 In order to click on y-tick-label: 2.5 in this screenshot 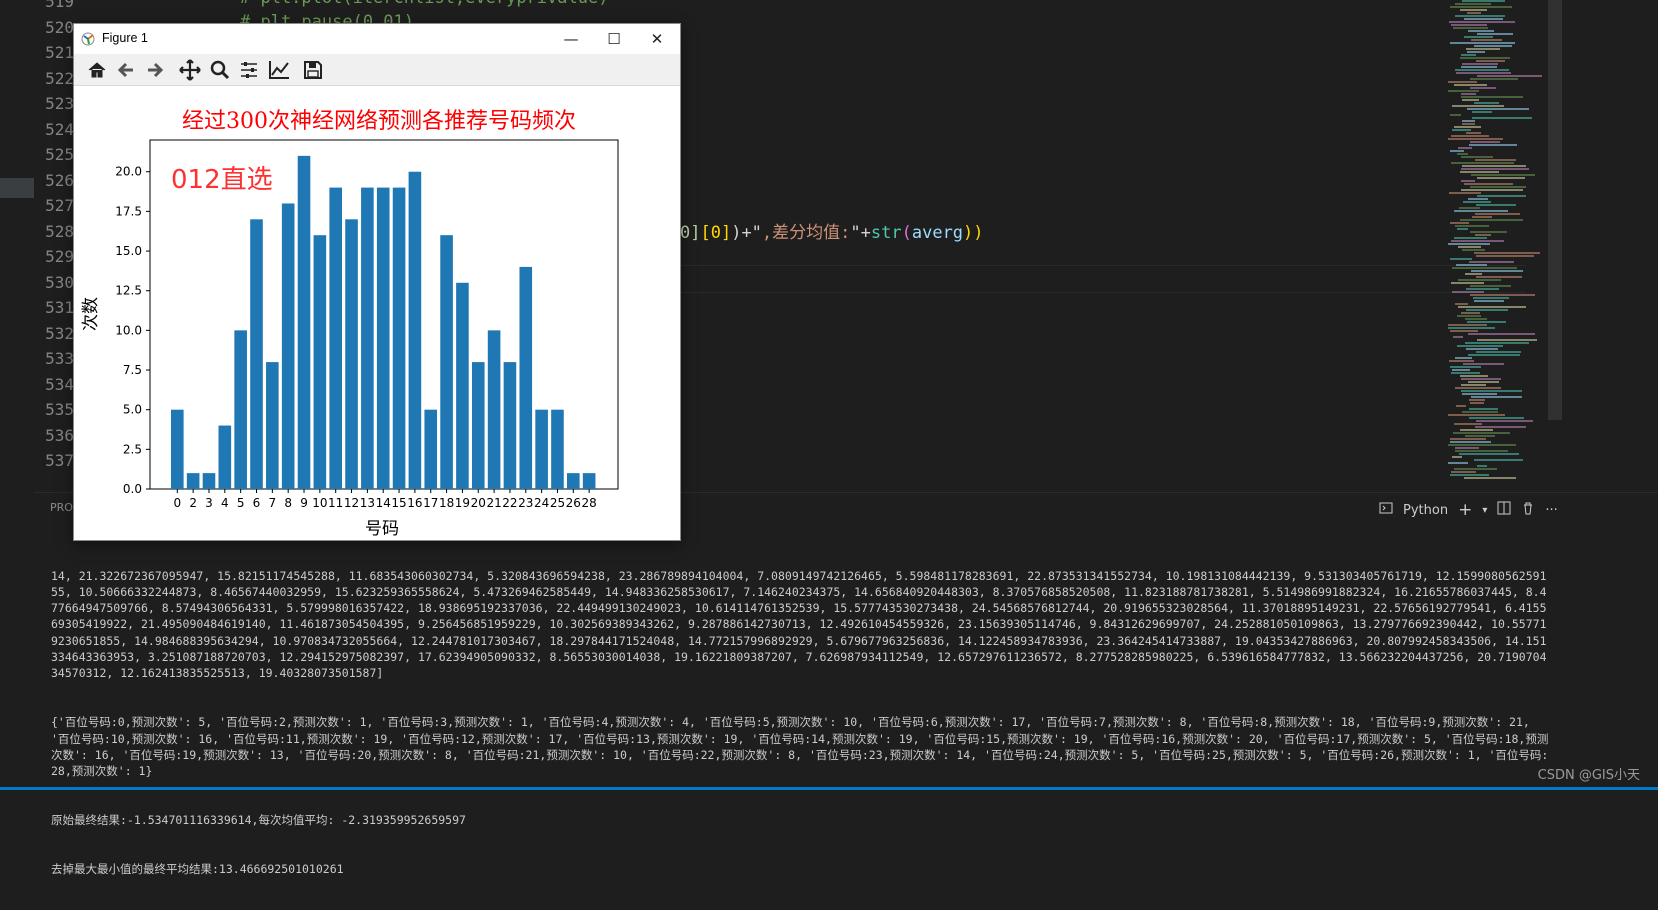, I will do `click(132, 449)`.